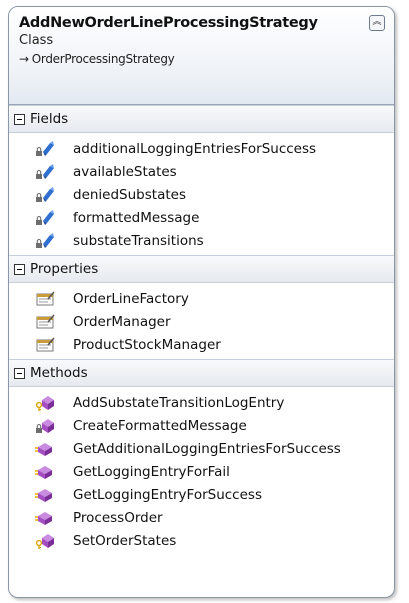 The height and width of the screenshot is (603, 409). Describe the element at coordinates (49, 119) in the screenshot. I see `section-fields-label: Fields` at that location.